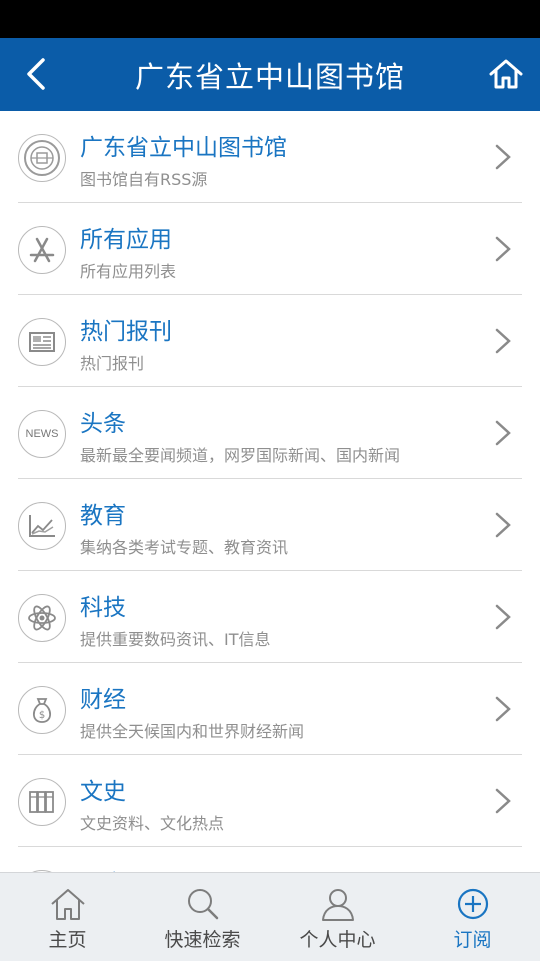 The image size is (540, 961). Describe the element at coordinates (337, 940) in the screenshot. I see `tab-label: 个人中心` at that location.